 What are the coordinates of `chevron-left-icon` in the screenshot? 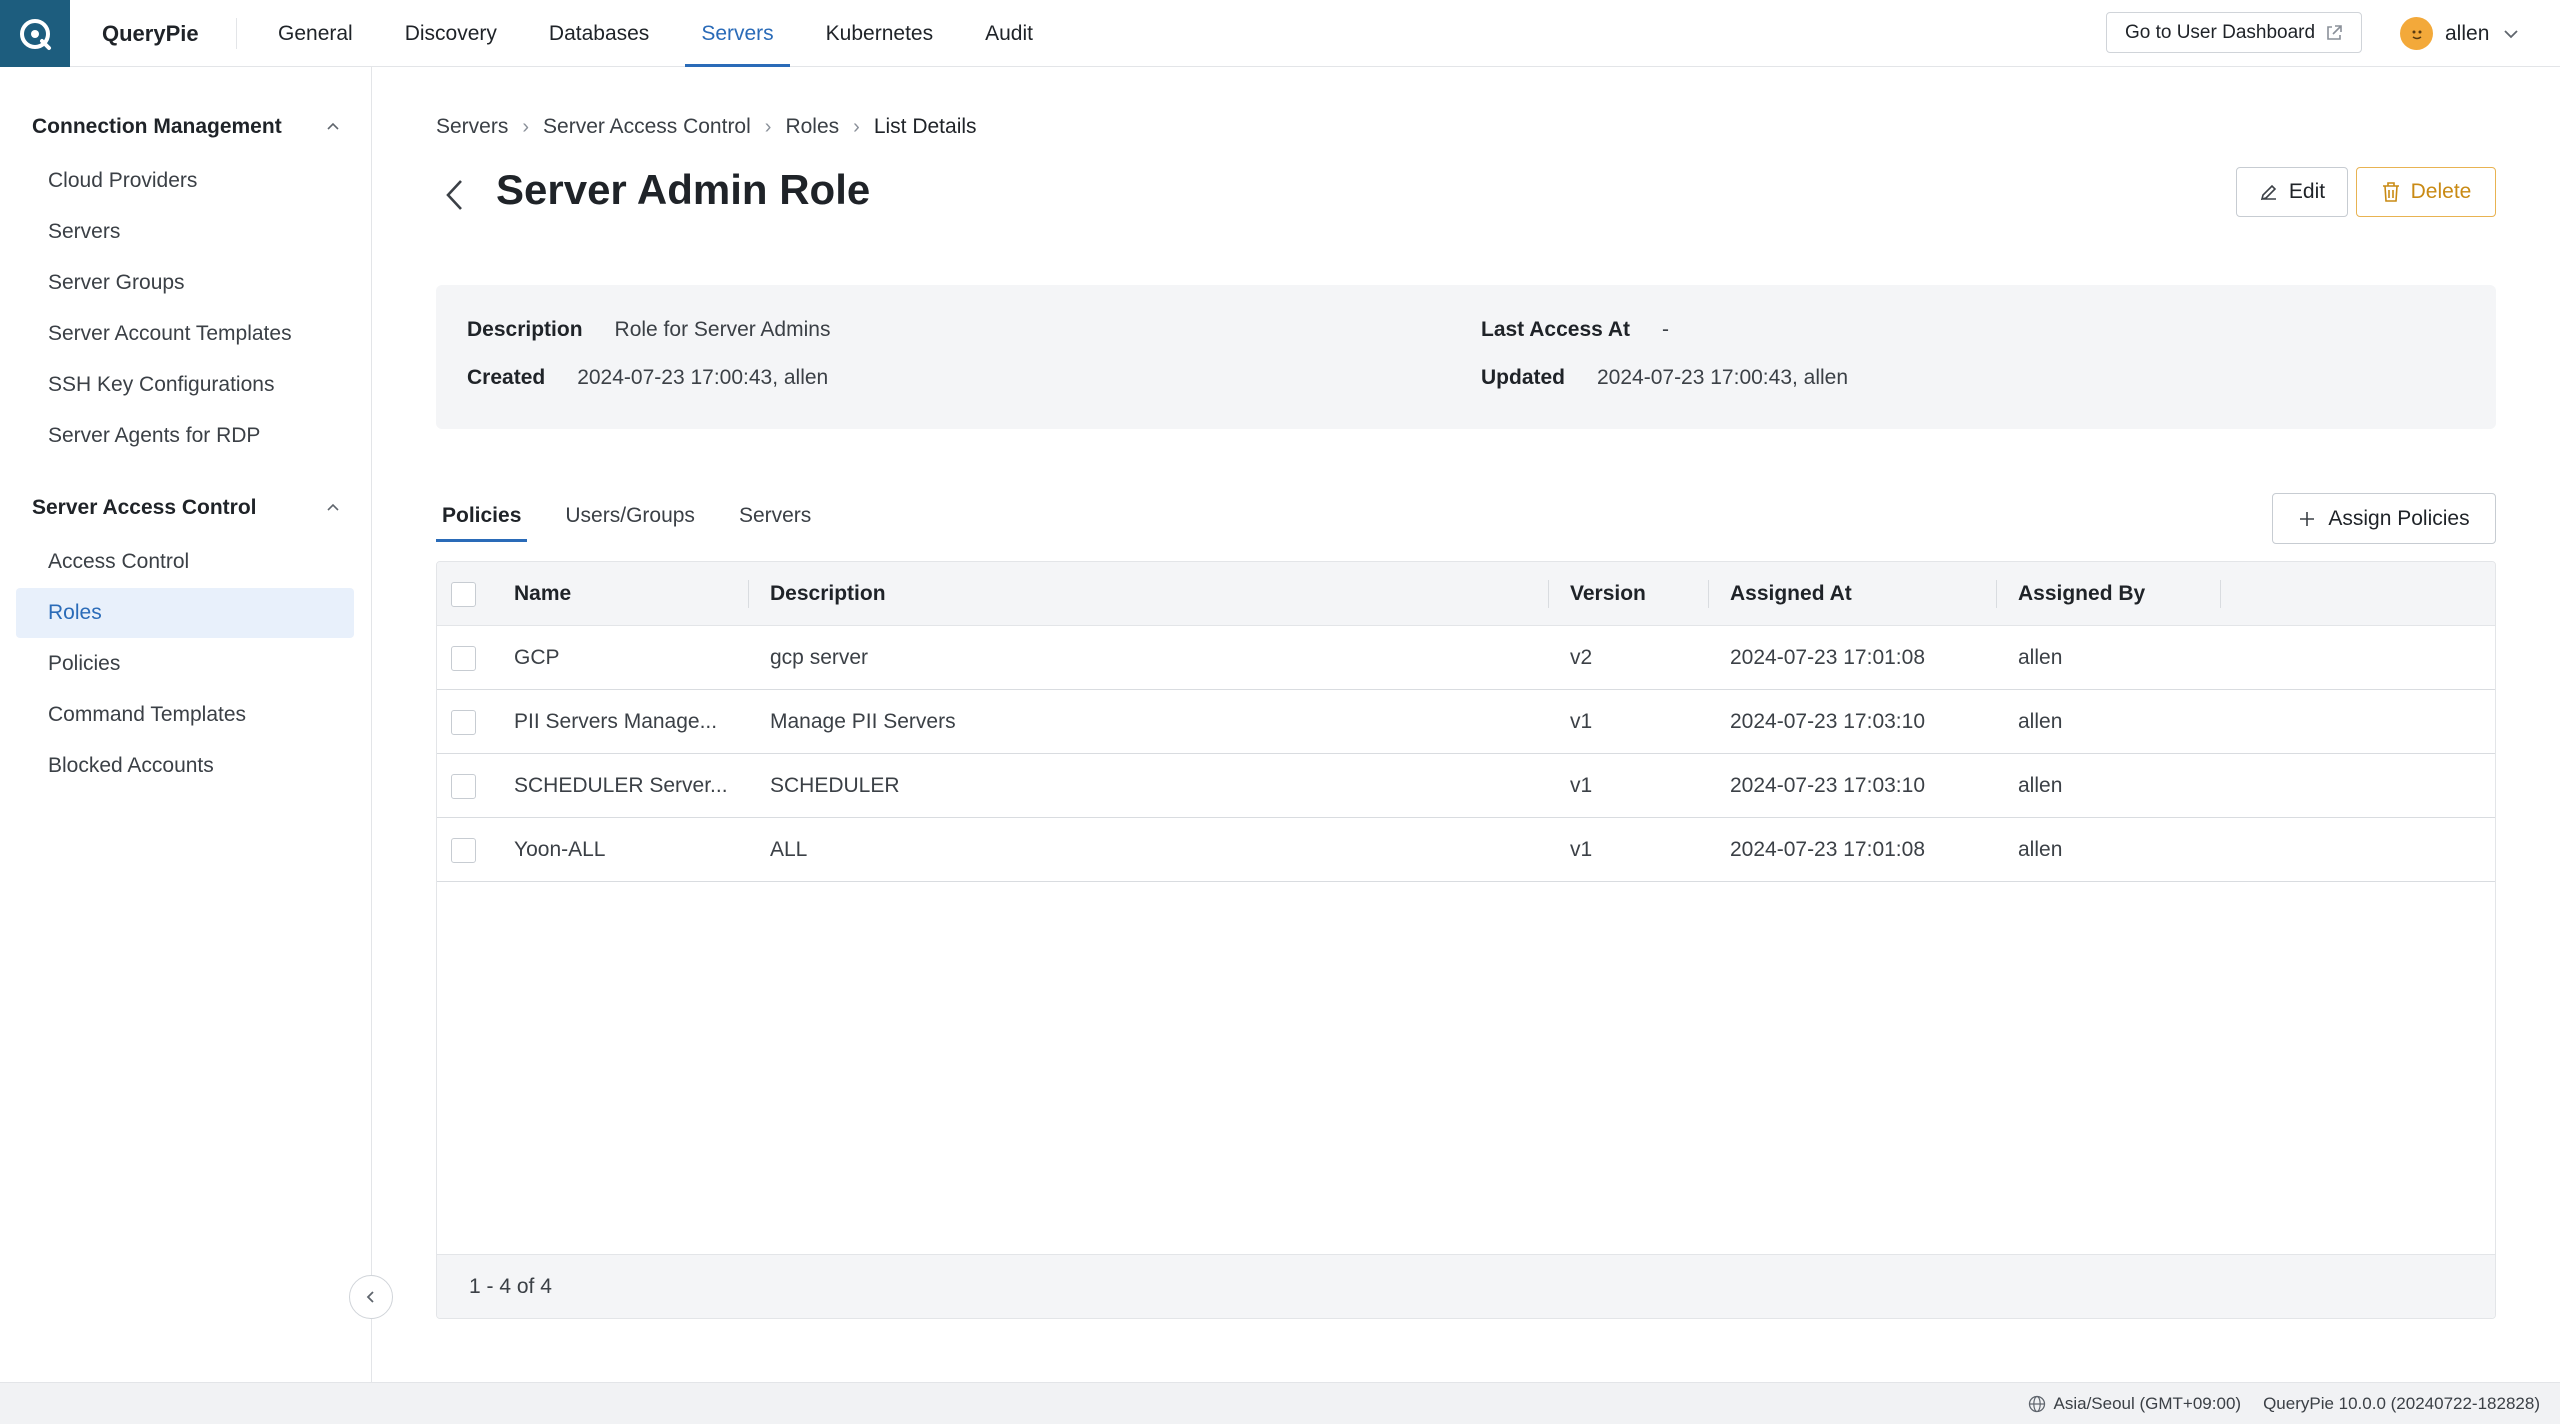 It's located at (370, 1297).